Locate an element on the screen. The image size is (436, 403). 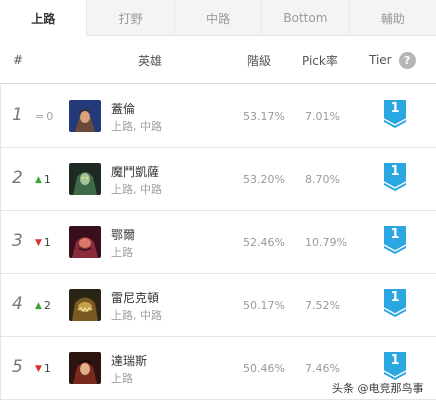
watermark: 头条 @电竞那鸟事 is located at coordinates (378, 388).